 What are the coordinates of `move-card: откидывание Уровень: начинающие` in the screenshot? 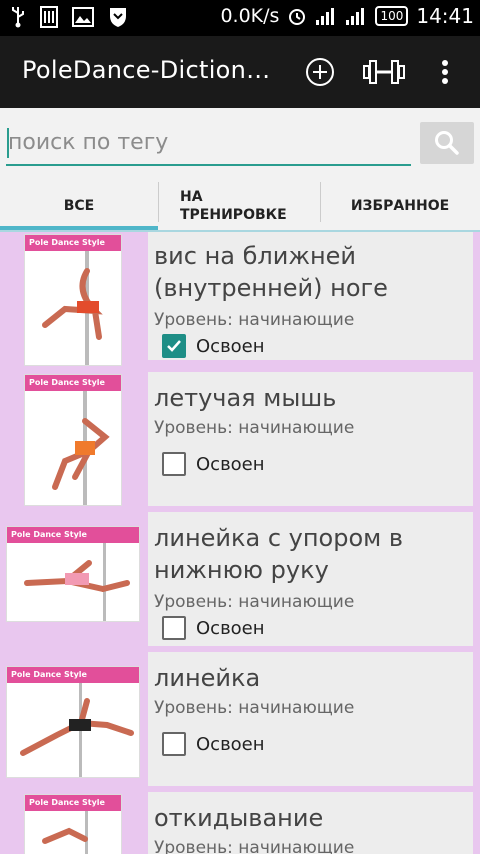 It's located at (310, 823).